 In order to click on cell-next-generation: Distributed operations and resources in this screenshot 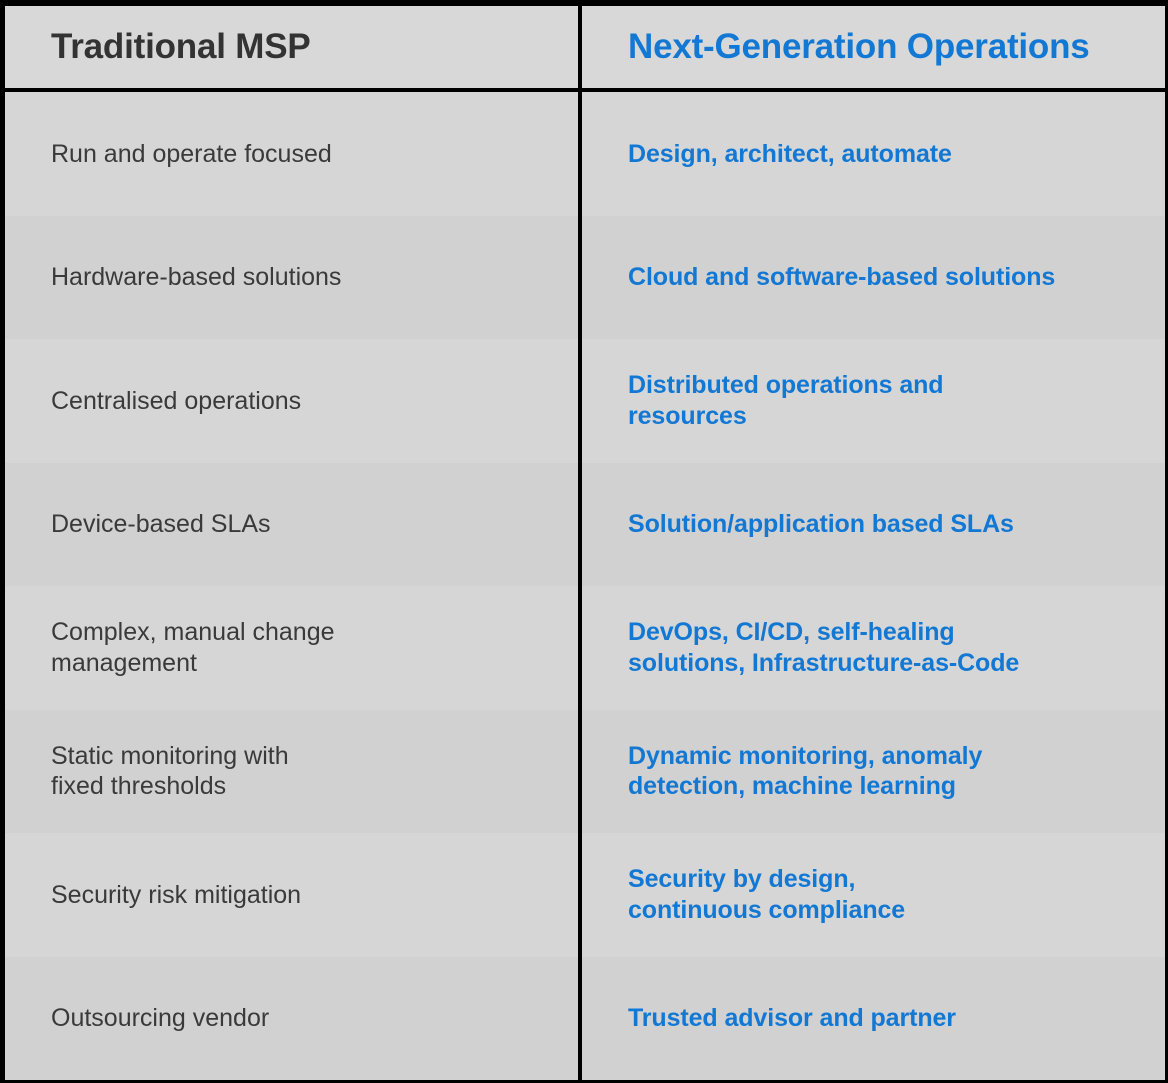, I will do `click(873, 401)`.